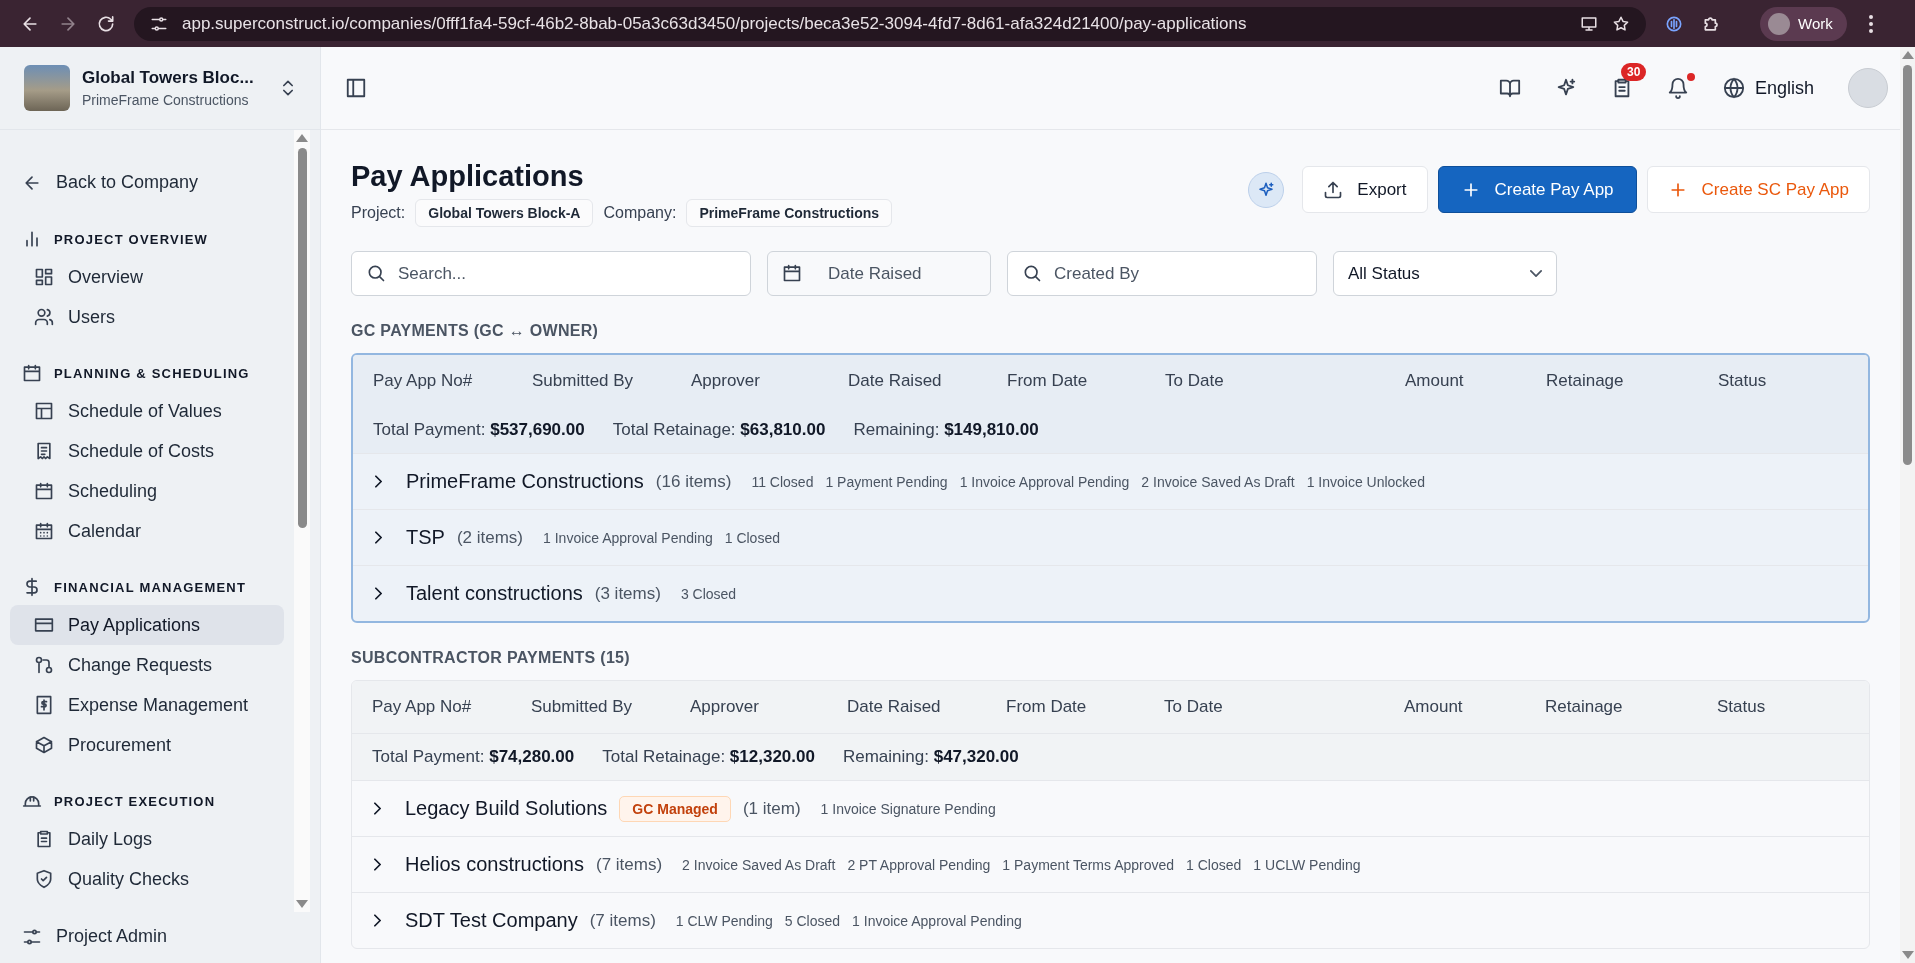 The width and height of the screenshot is (1915, 963). I want to click on export-button: Export, so click(1365, 189).